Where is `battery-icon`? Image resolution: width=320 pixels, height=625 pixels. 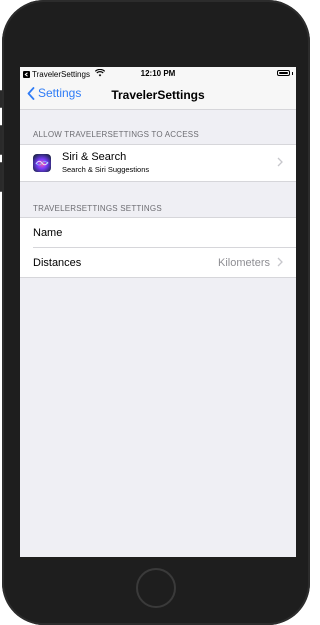
battery-icon is located at coordinates (283, 73).